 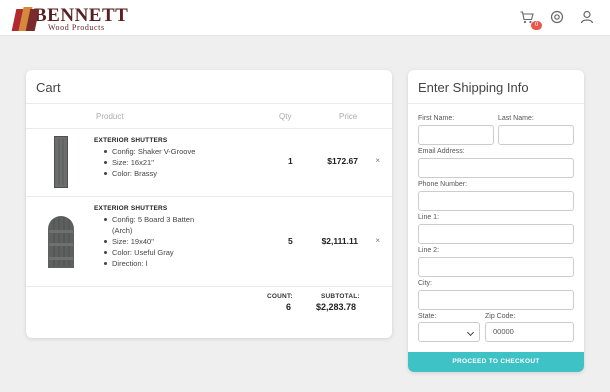 What do you see at coordinates (285, 116) in the screenshot?
I see `col-qty: Qty` at bounding box center [285, 116].